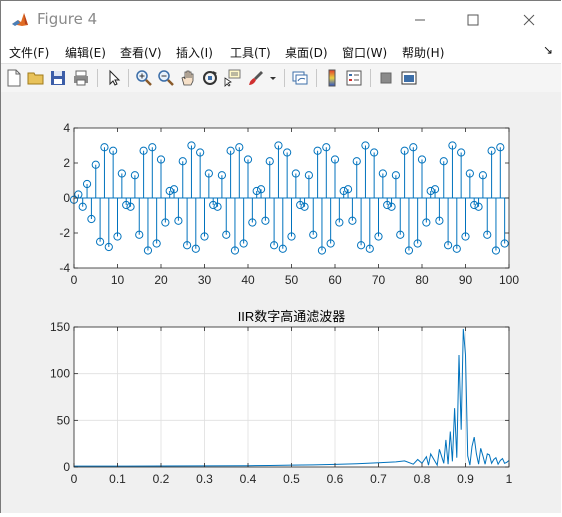 This screenshot has height=517, width=562. I want to click on x-tick-label: 50, so click(292, 280).